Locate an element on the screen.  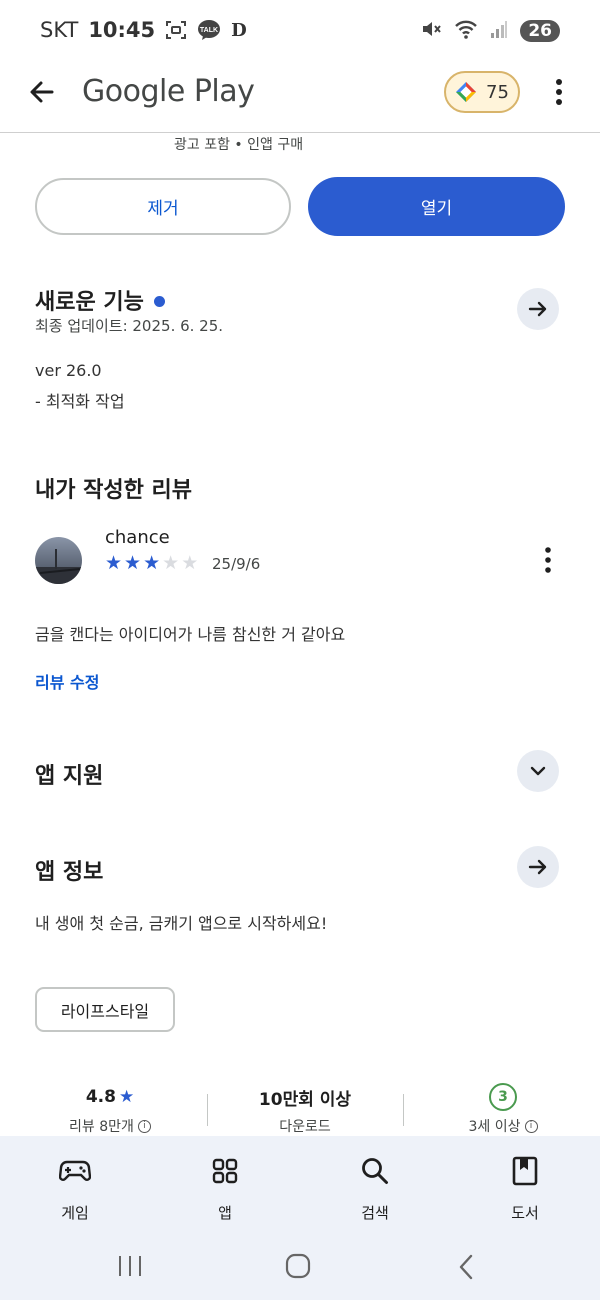
kakaotalk-icon: TALK is located at coordinates (209, 30).